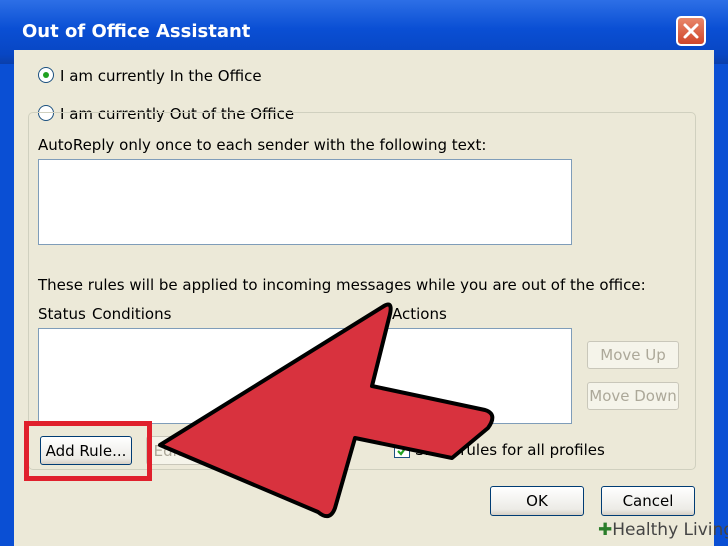 The height and width of the screenshot is (546, 728). What do you see at coordinates (670, 530) in the screenshot?
I see `watermark-text: Healthy Living` at bounding box center [670, 530].